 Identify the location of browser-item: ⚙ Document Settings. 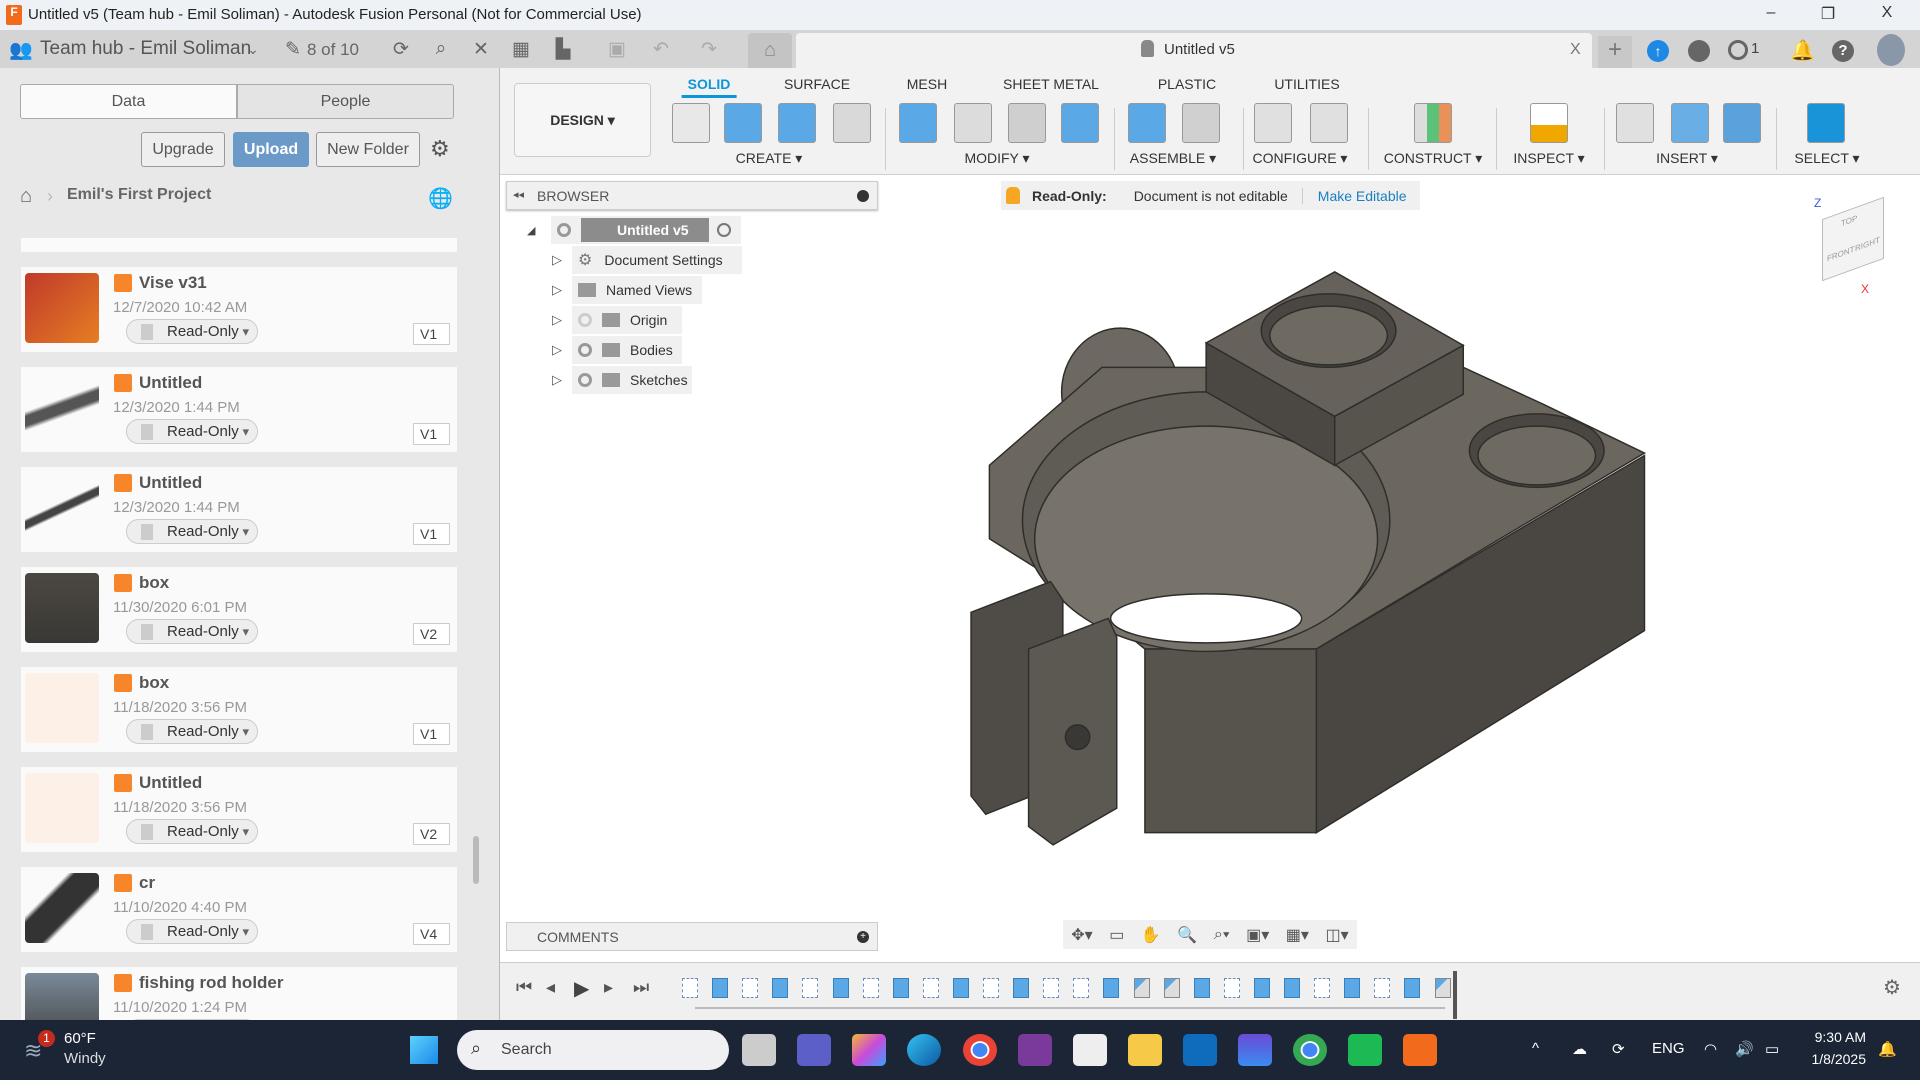
(657, 260).